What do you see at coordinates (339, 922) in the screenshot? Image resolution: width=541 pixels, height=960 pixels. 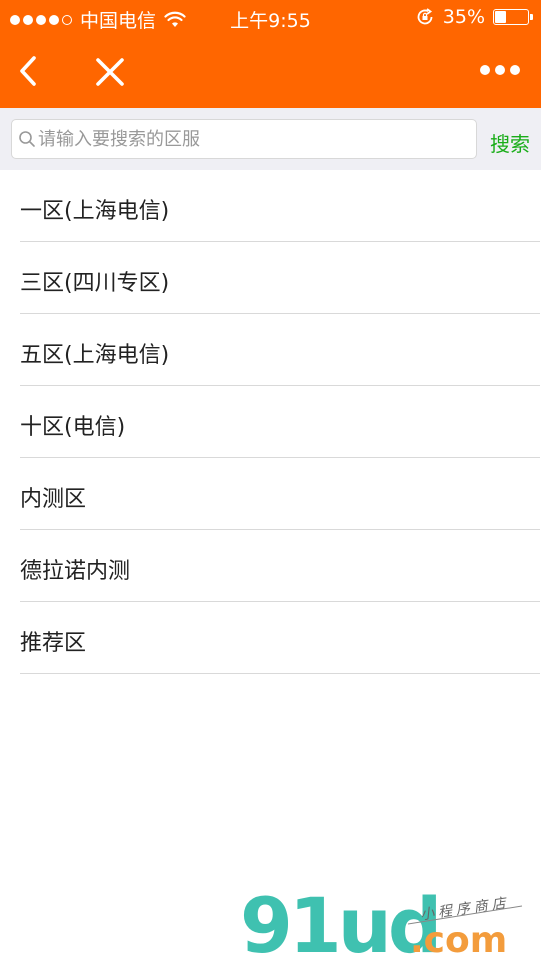 I see `watermark-brand: 91ud` at bounding box center [339, 922].